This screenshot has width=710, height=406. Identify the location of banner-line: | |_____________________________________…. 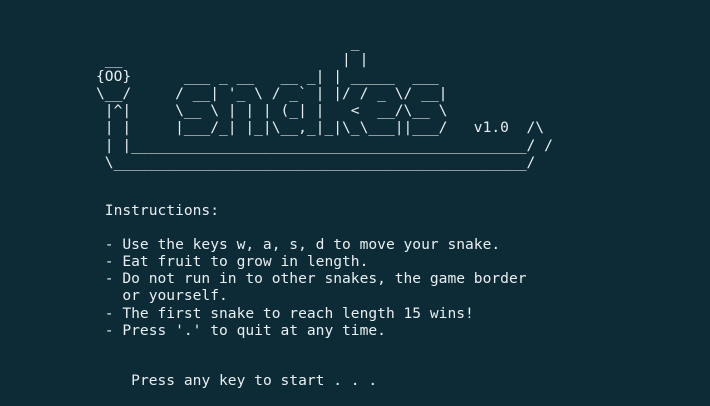
(324, 145).